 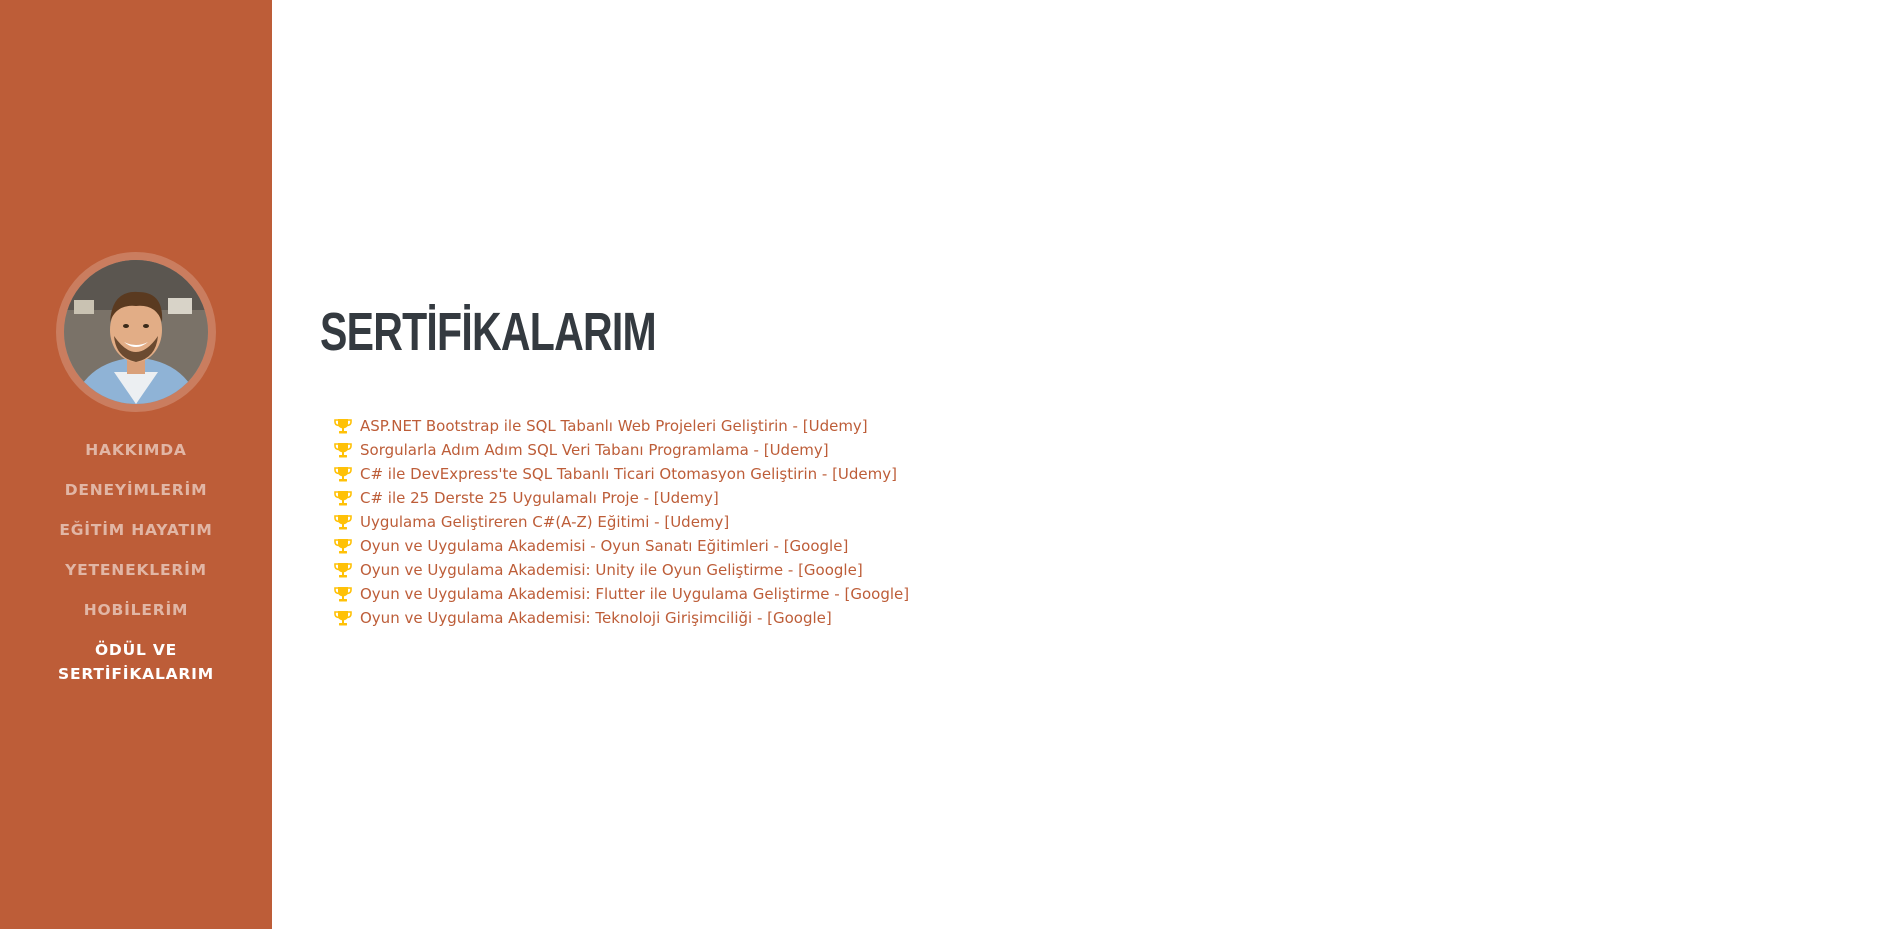 I want to click on avatar-frame, so click(x=136, y=332).